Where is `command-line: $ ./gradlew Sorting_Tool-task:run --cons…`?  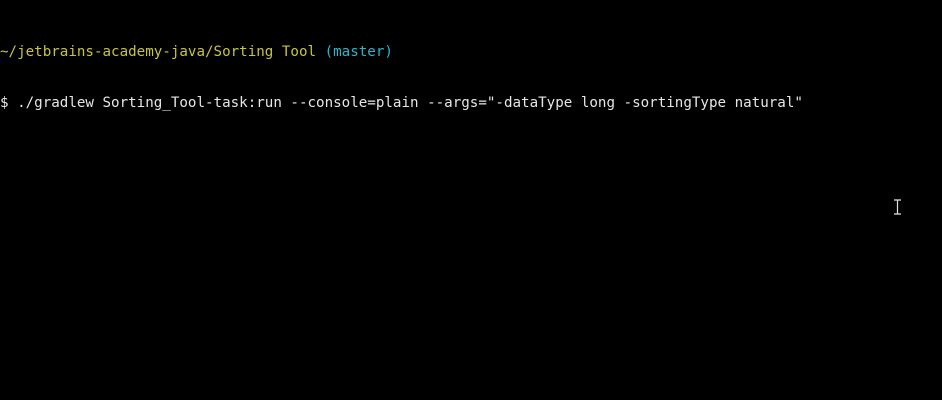
command-line: $ ./gradlew Sorting_Tool-task:run --cons… is located at coordinates (471, 103).